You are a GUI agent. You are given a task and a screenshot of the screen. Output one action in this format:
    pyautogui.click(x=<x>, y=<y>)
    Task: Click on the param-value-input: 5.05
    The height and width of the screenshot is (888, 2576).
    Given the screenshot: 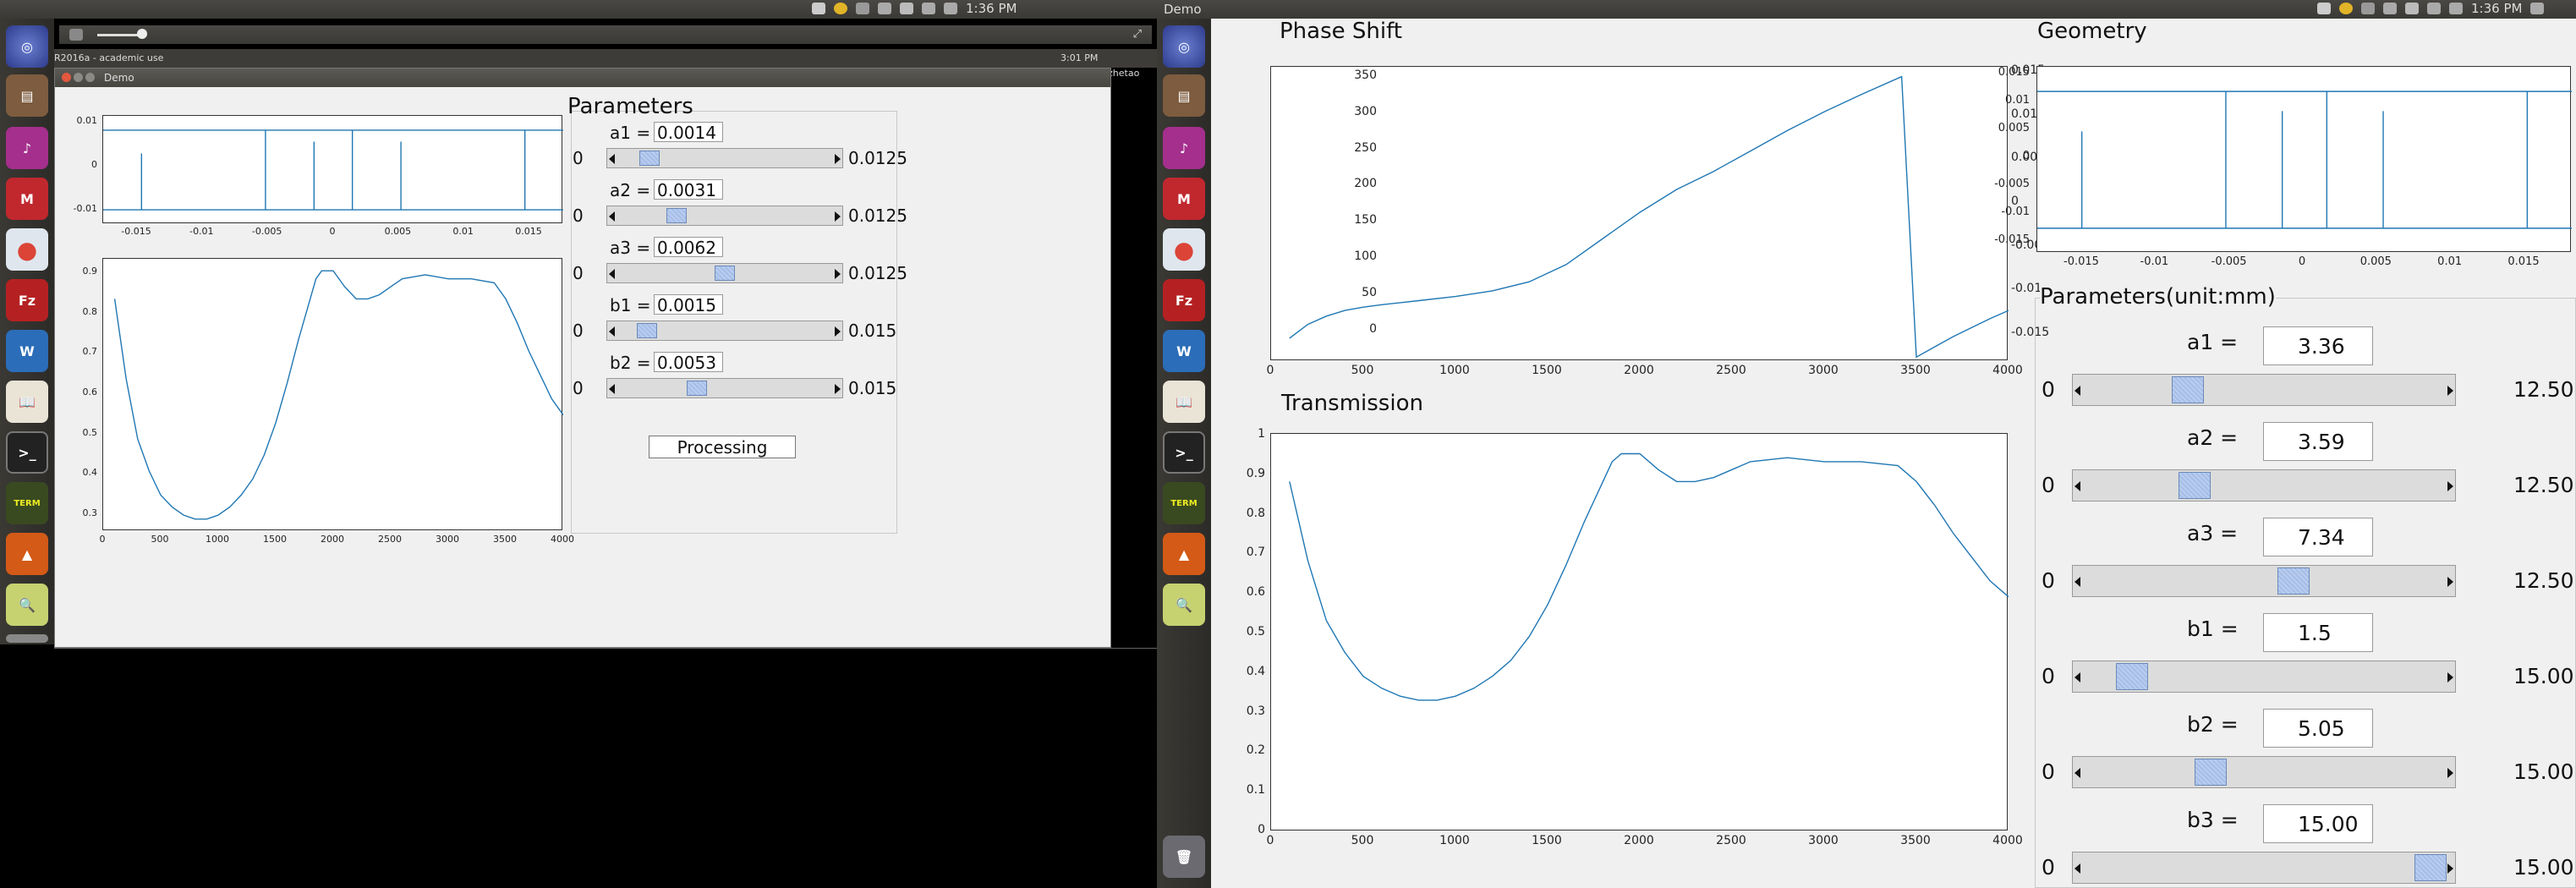 What is the action you would take?
    pyautogui.click(x=2318, y=729)
    